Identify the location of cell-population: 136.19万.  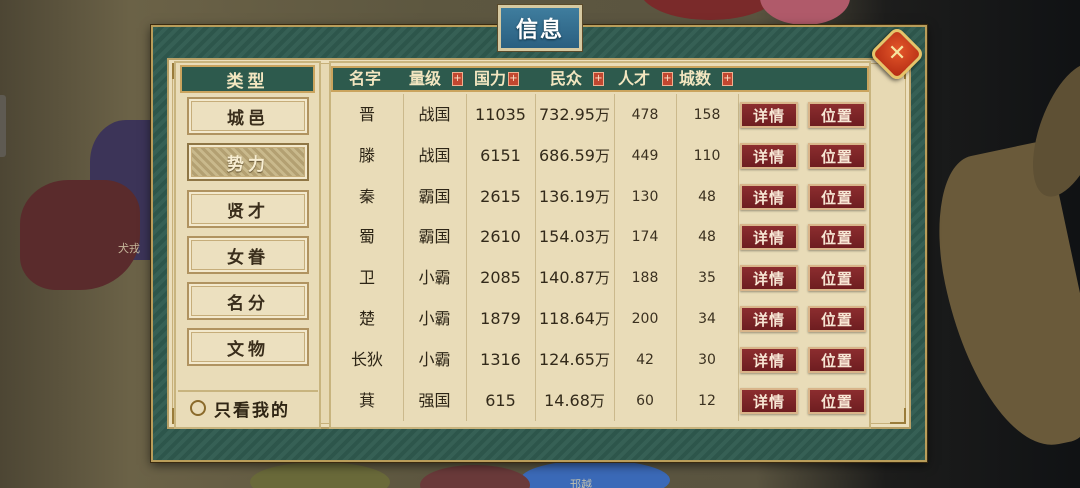
(574, 197).